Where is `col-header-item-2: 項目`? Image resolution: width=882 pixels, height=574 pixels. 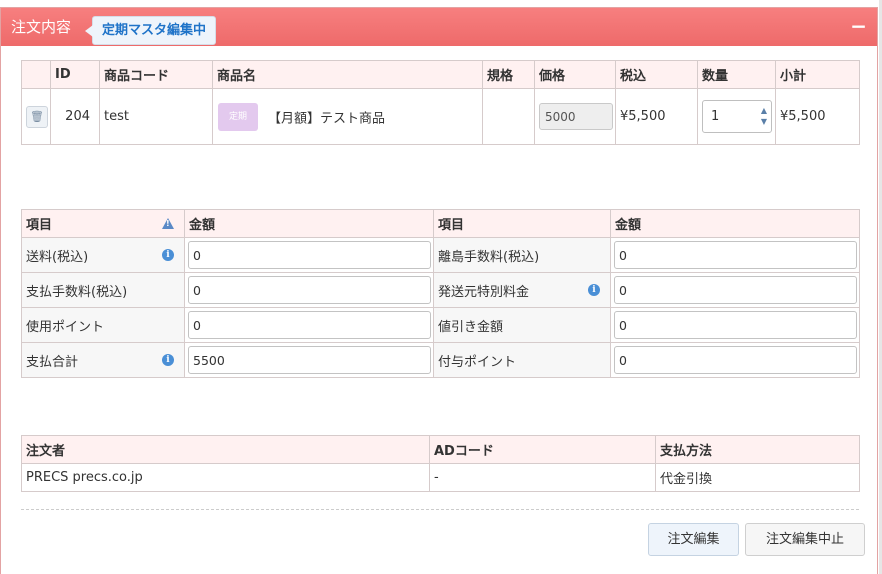 col-header-item-2: 項目 is located at coordinates (522, 223).